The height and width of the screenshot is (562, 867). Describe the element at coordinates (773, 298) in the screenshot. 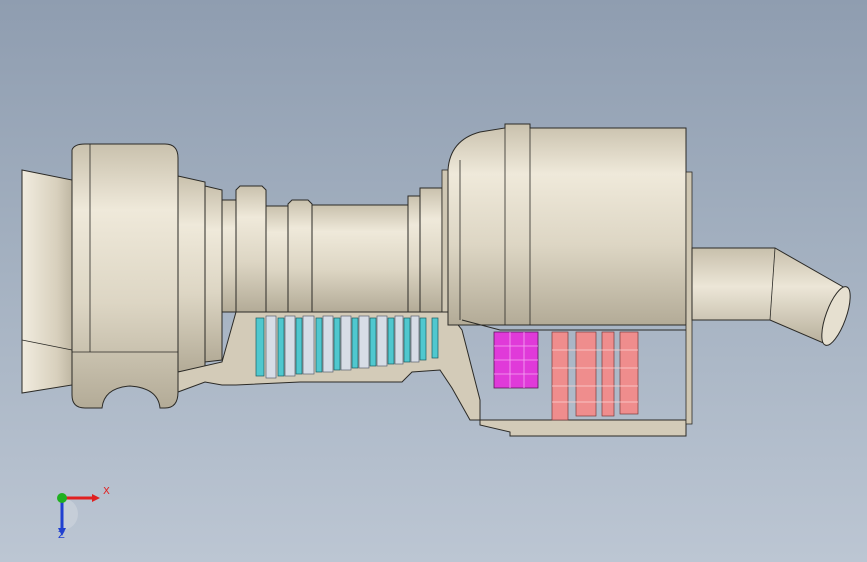

I see `exhaust-duct` at that location.